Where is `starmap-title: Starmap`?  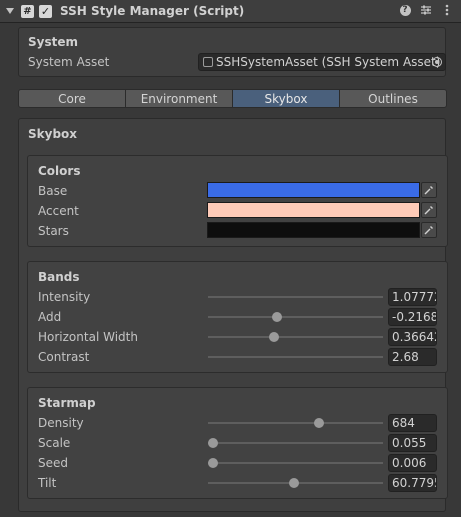
starmap-title: Starmap is located at coordinates (67, 403).